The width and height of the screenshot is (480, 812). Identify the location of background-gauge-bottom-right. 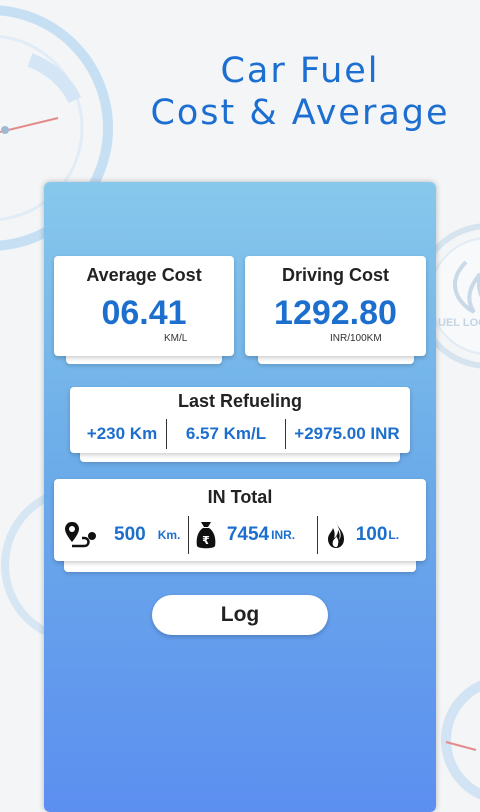
(460, 740).